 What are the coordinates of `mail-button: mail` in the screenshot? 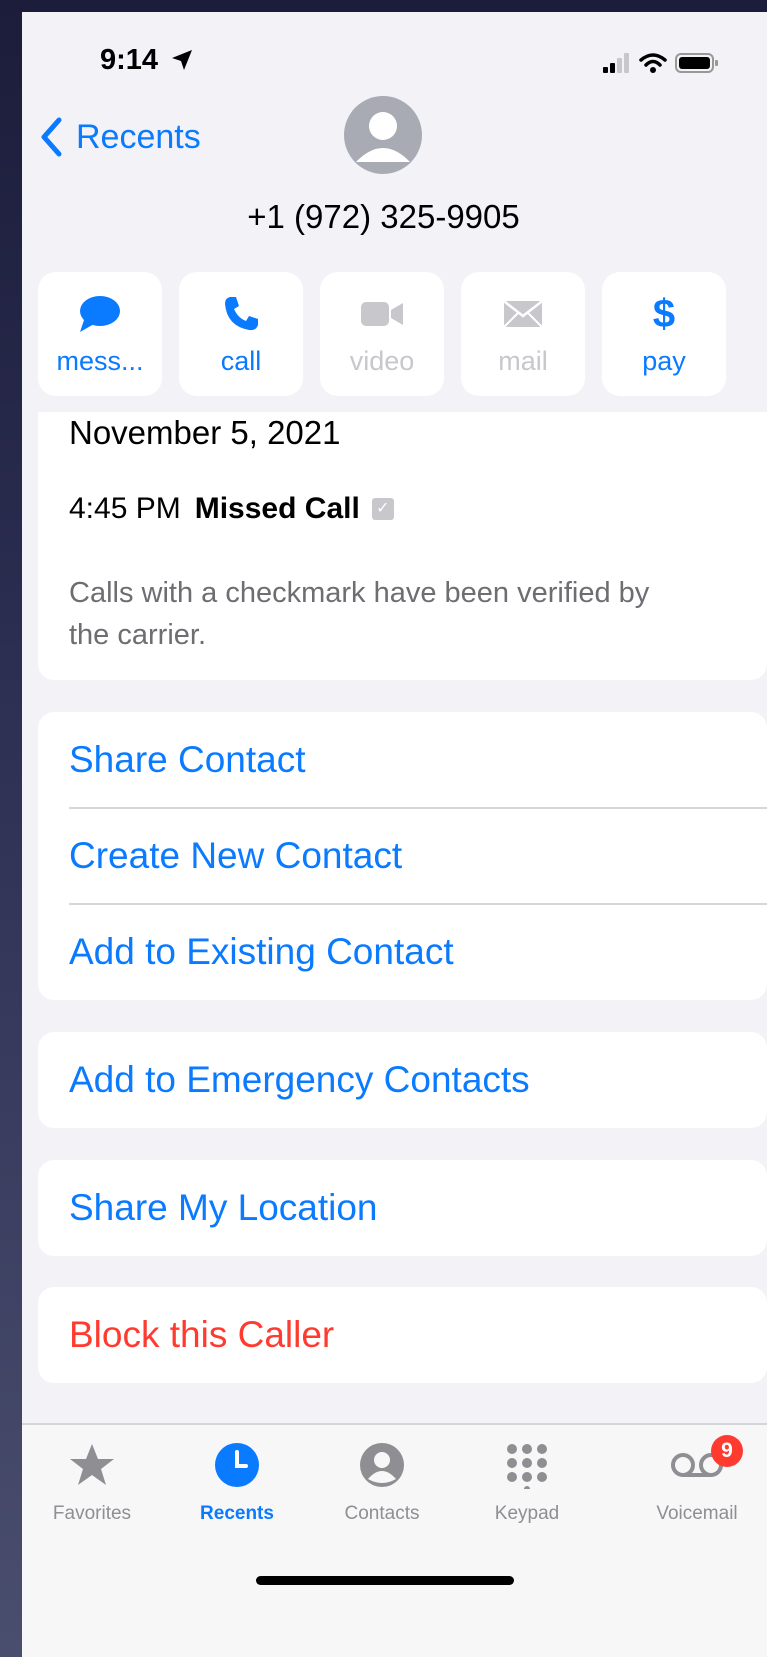 It's located at (523, 334).